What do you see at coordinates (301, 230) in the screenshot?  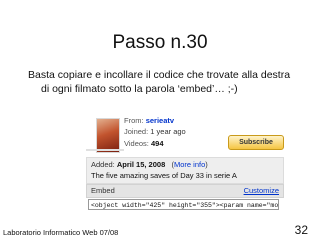 I see `page-number: 32` at bounding box center [301, 230].